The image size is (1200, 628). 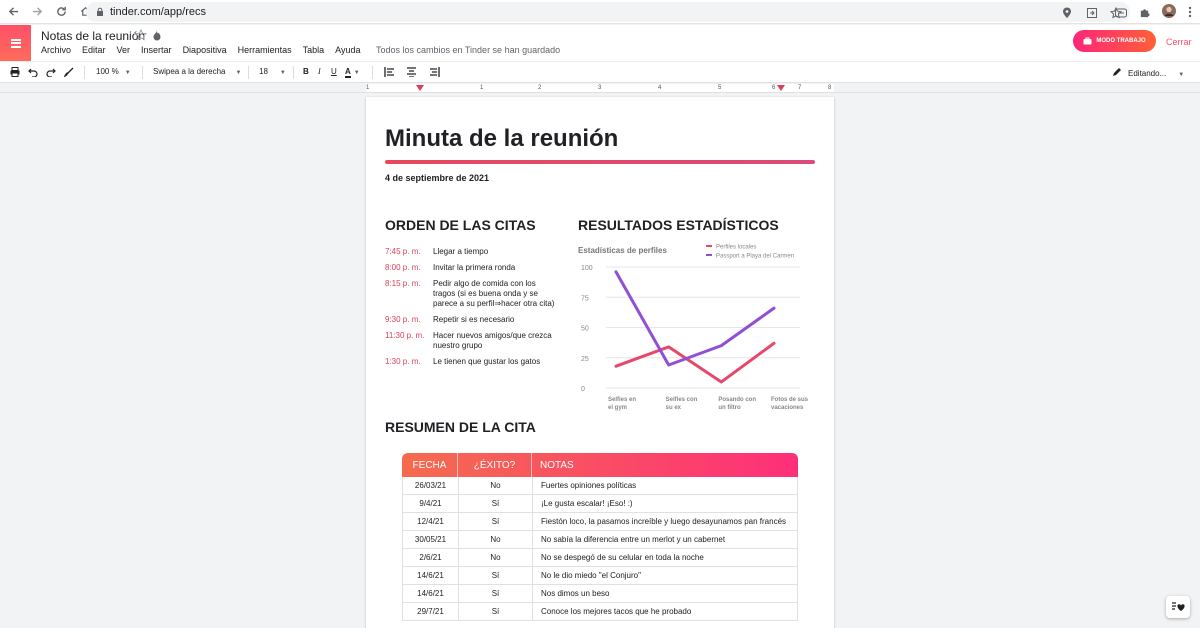 What do you see at coordinates (37, 12) in the screenshot?
I see `forward-icon` at bounding box center [37, 12].